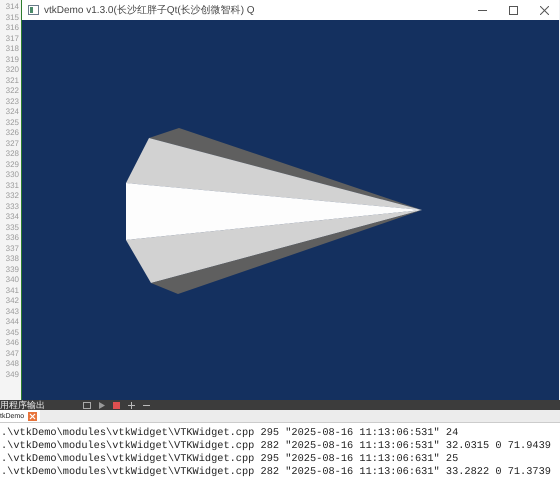 The image size is (560, 485). Describe the element at coordinates (22, 405) in the screenshot. I see `pane-title: 用程序输出` at that location.